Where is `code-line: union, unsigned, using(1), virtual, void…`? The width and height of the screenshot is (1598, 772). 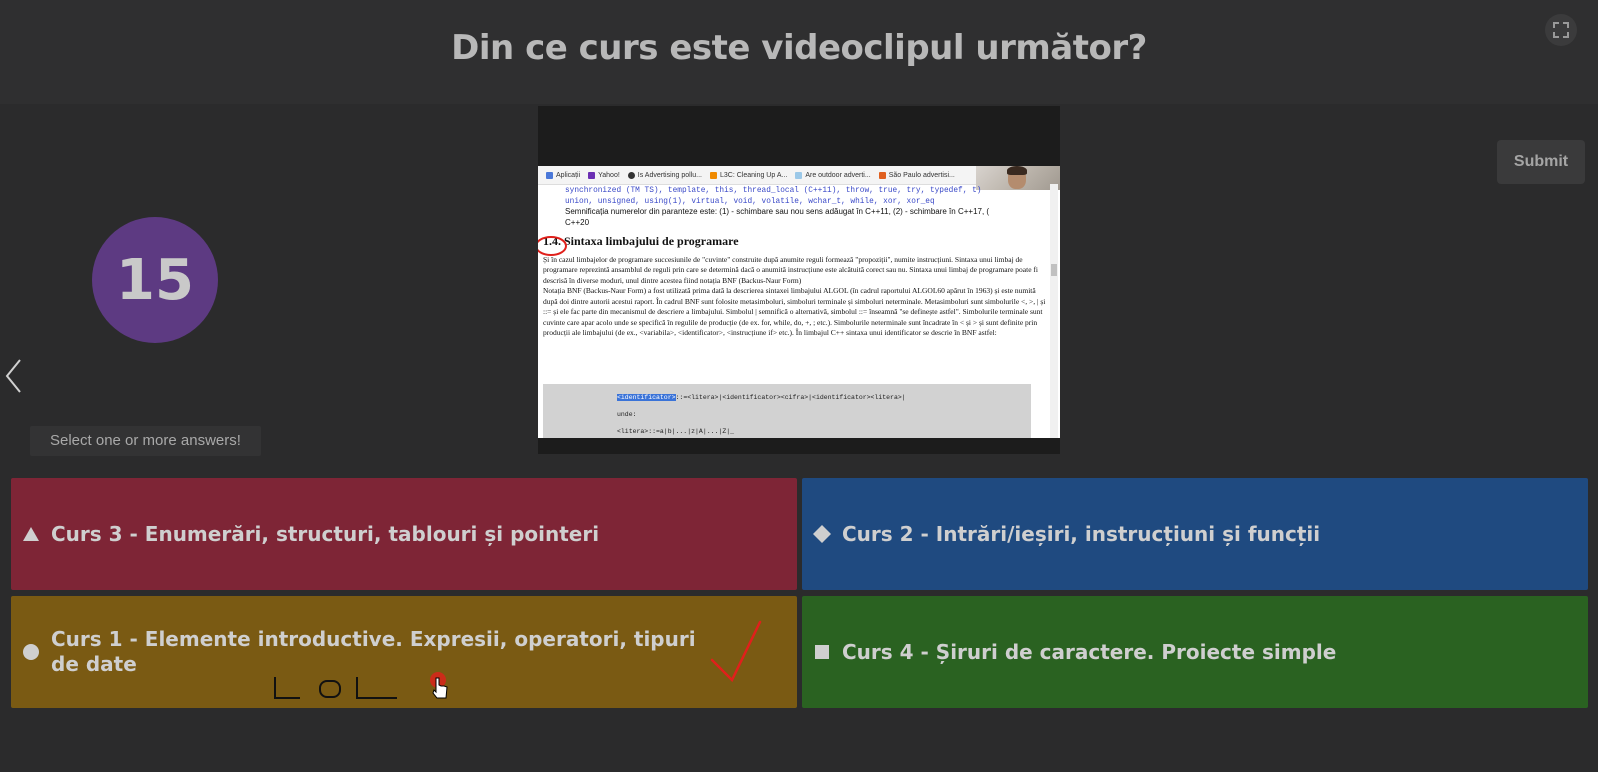
code-line: union, unsigned, using(1), virtual, void… is located at coordinates (750, 201).